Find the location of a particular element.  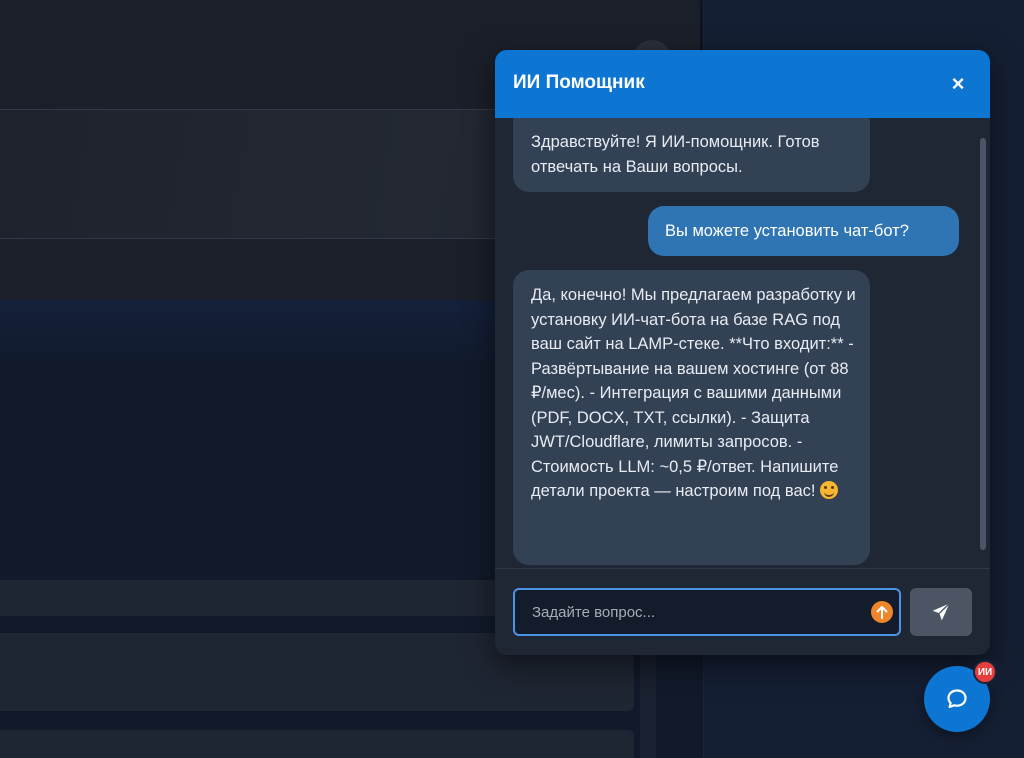

question-input-container is located at coordinates (707, 612).